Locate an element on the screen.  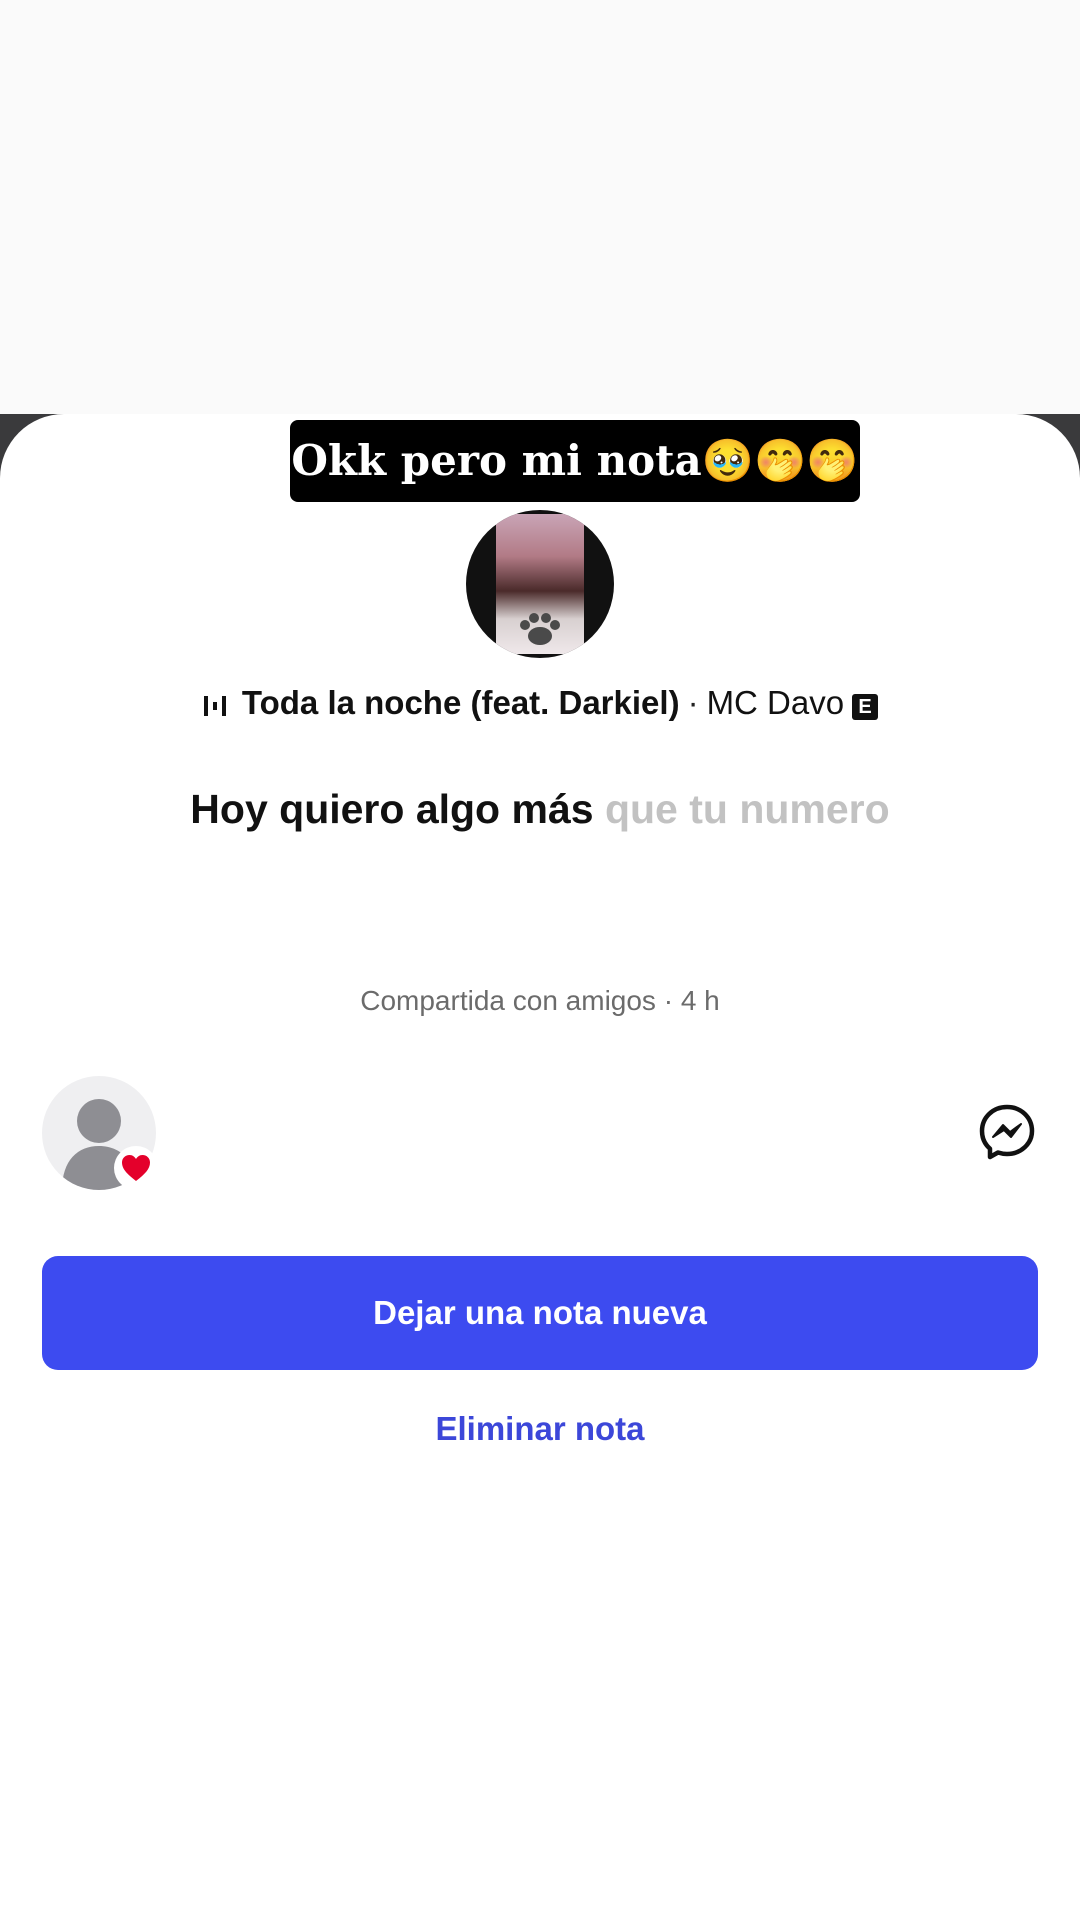
leave-new-note-button: Dejar una nota nueva is located at coordinates (540, 1313).